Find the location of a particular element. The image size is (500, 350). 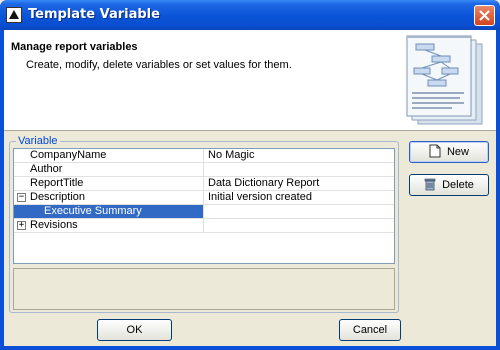

new-button-label: New is located at coordinates (457, 152).